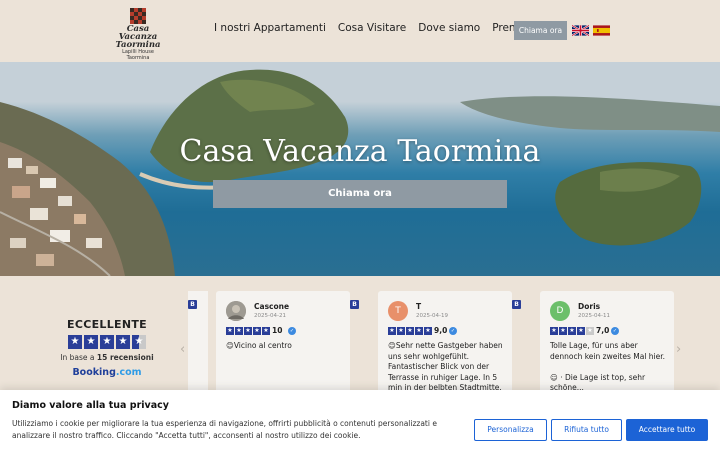 The height and width of the screenshot is (450, 720). I want to click on review-count-value: 15 recensioni, so click(125, 357).